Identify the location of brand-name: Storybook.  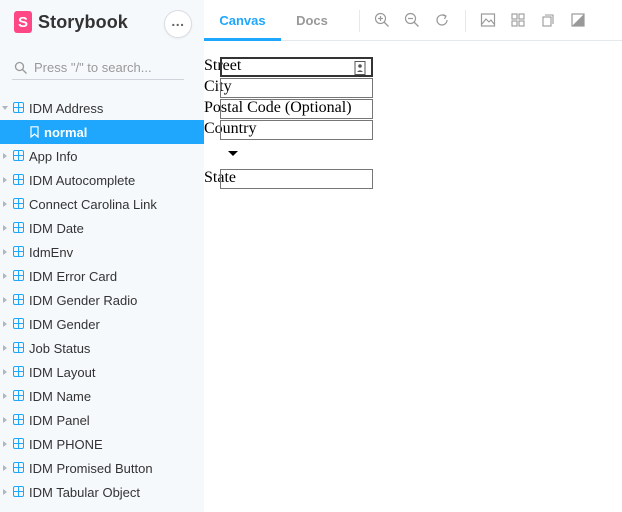
(83, 21).